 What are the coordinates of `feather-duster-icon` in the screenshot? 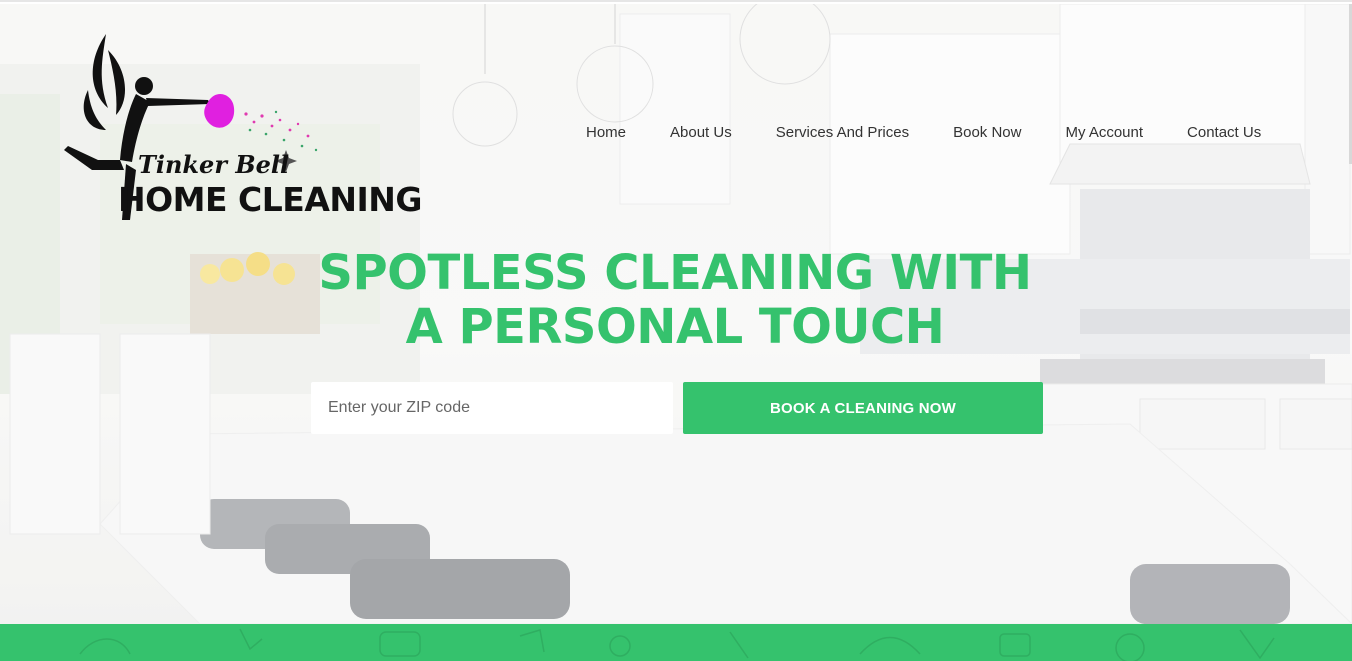 It's located at (219, 111).